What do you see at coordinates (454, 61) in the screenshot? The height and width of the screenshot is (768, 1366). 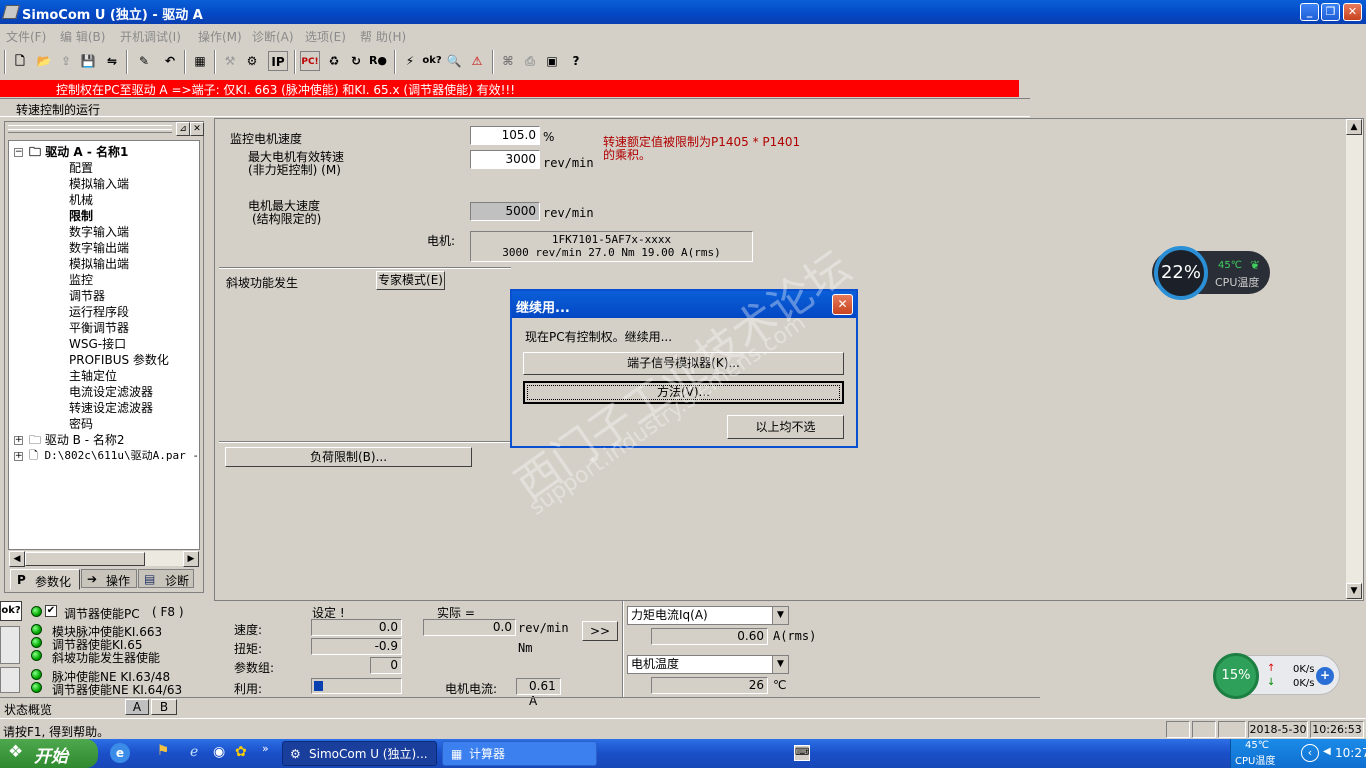 I see `search-icon: 🔍` at bounding box center [454, 61].